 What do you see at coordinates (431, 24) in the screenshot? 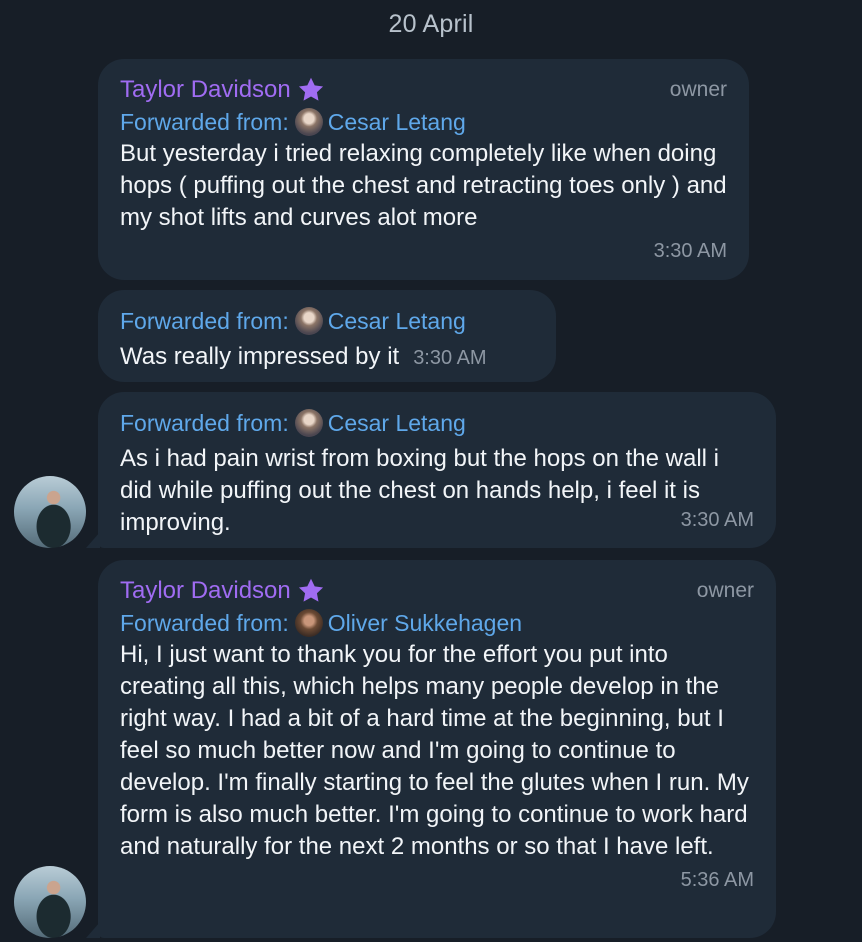
I see `date-separator: 20 April` at bounding box center [431, 24].